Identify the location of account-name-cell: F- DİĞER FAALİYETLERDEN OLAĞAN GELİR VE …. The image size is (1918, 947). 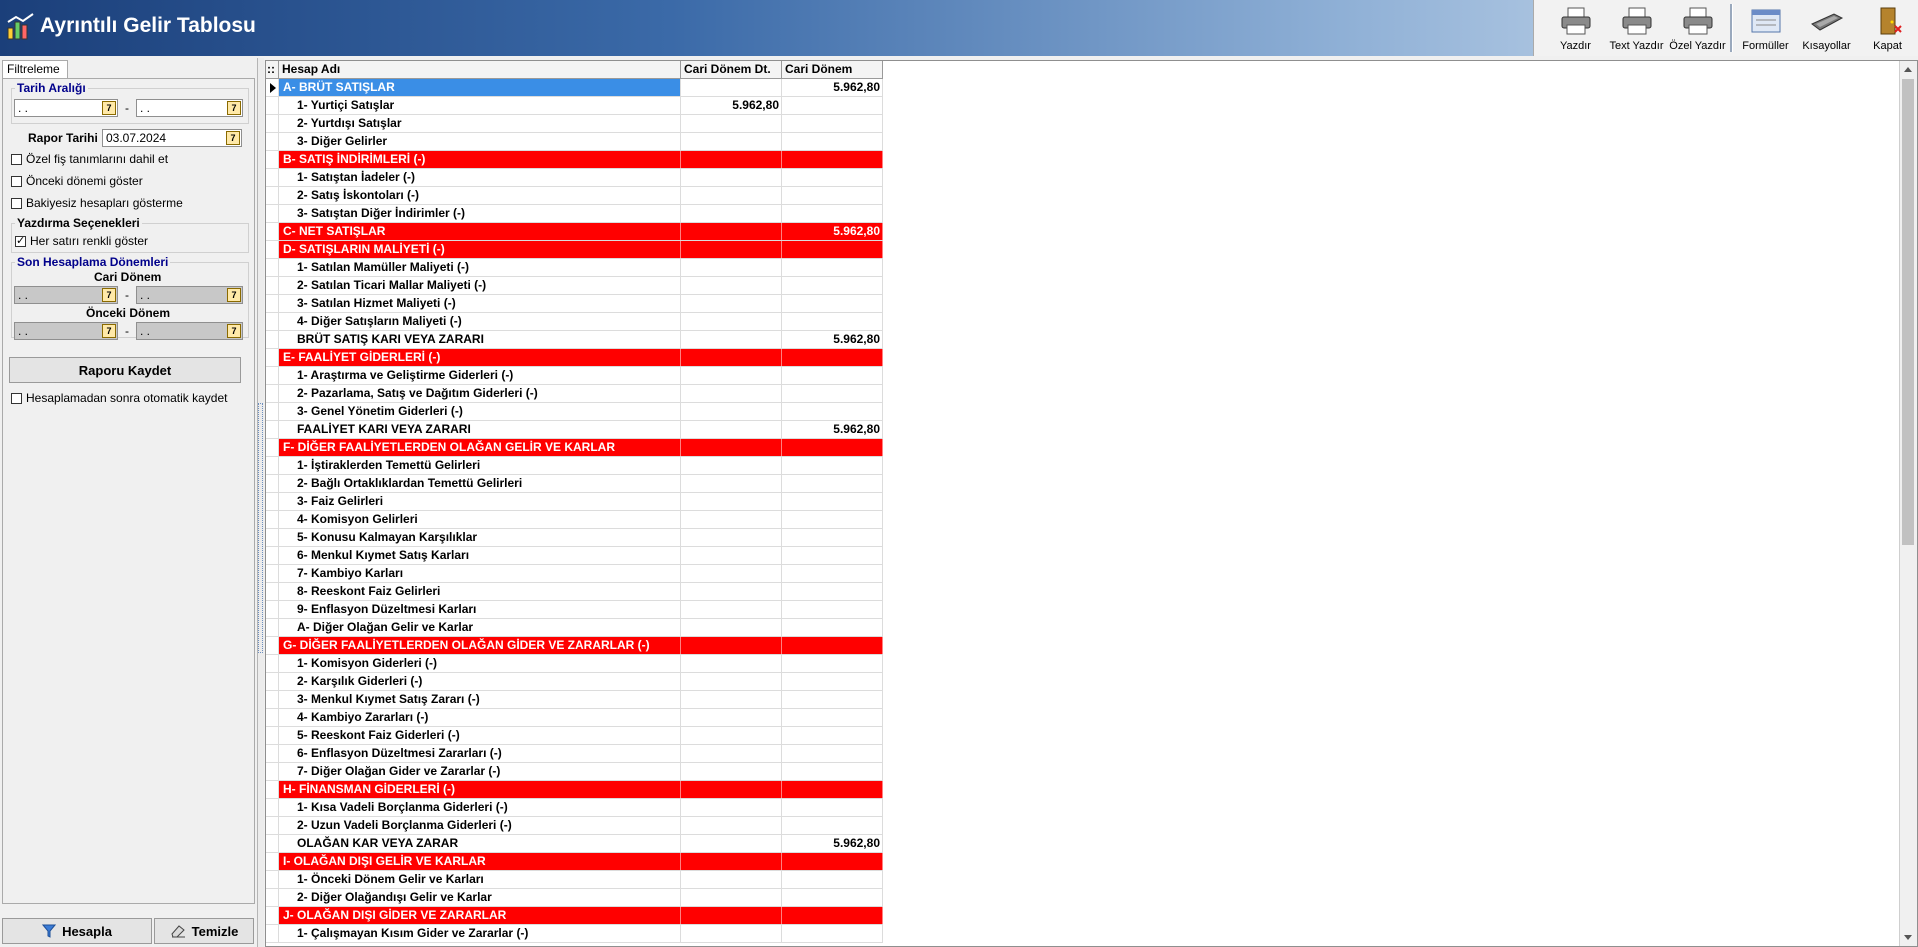
(480, 447).